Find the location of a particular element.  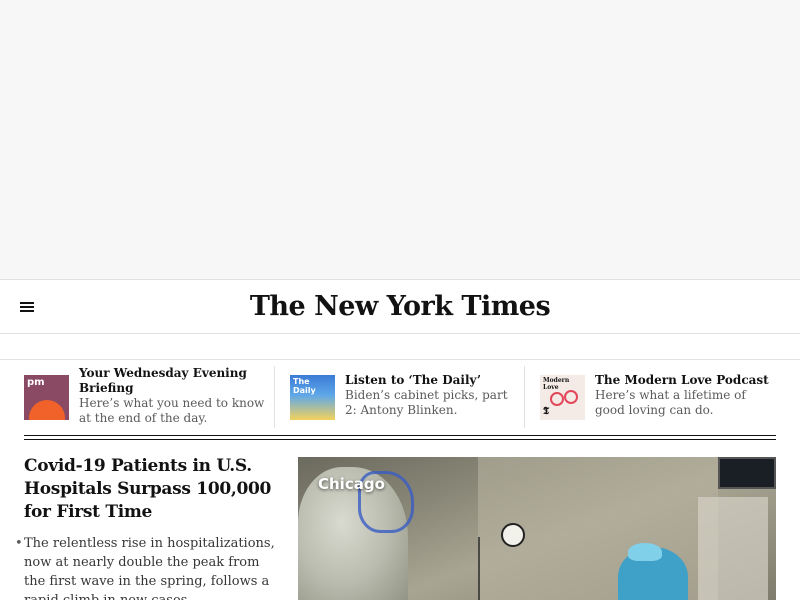

section-bar is located at coordinates (400, 347).